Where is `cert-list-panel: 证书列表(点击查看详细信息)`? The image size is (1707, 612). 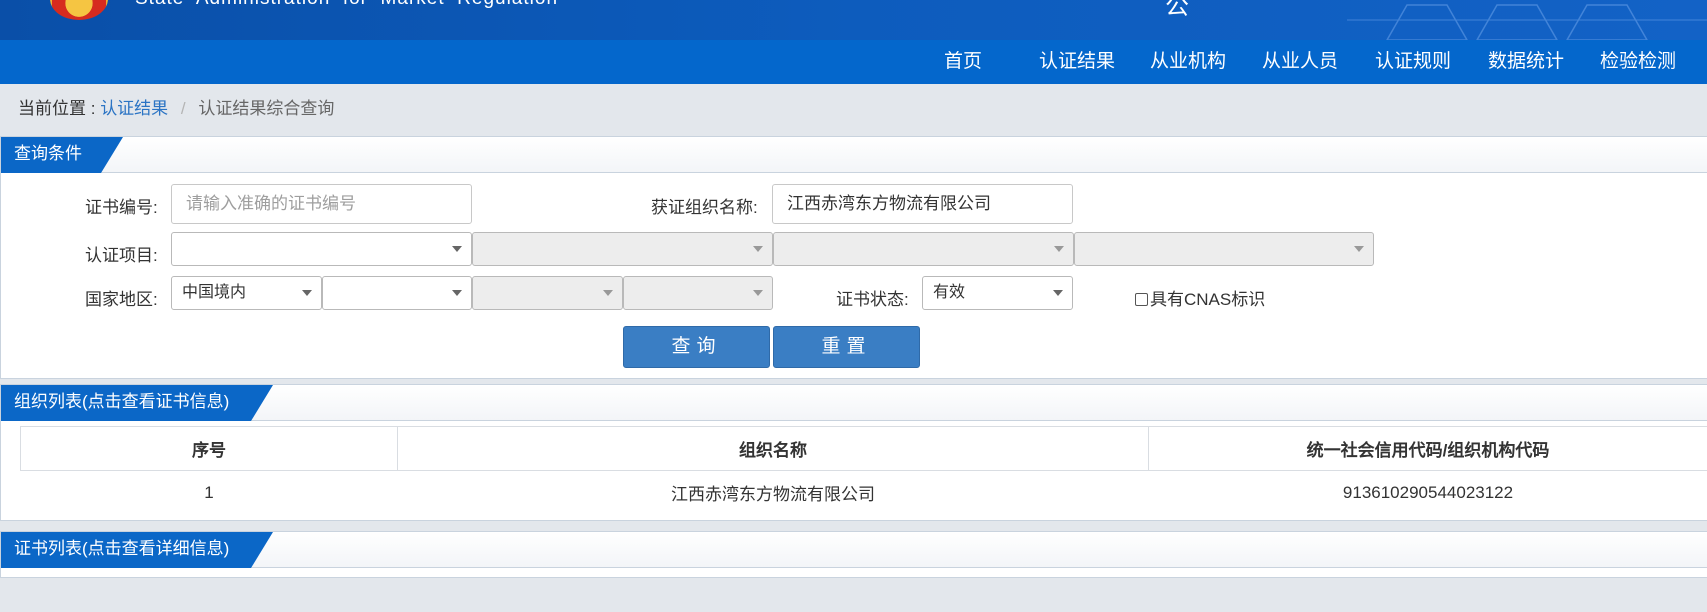 cert-list-panel: 证书列表(点击查看详细信息) is located at coordinates (853, 554).